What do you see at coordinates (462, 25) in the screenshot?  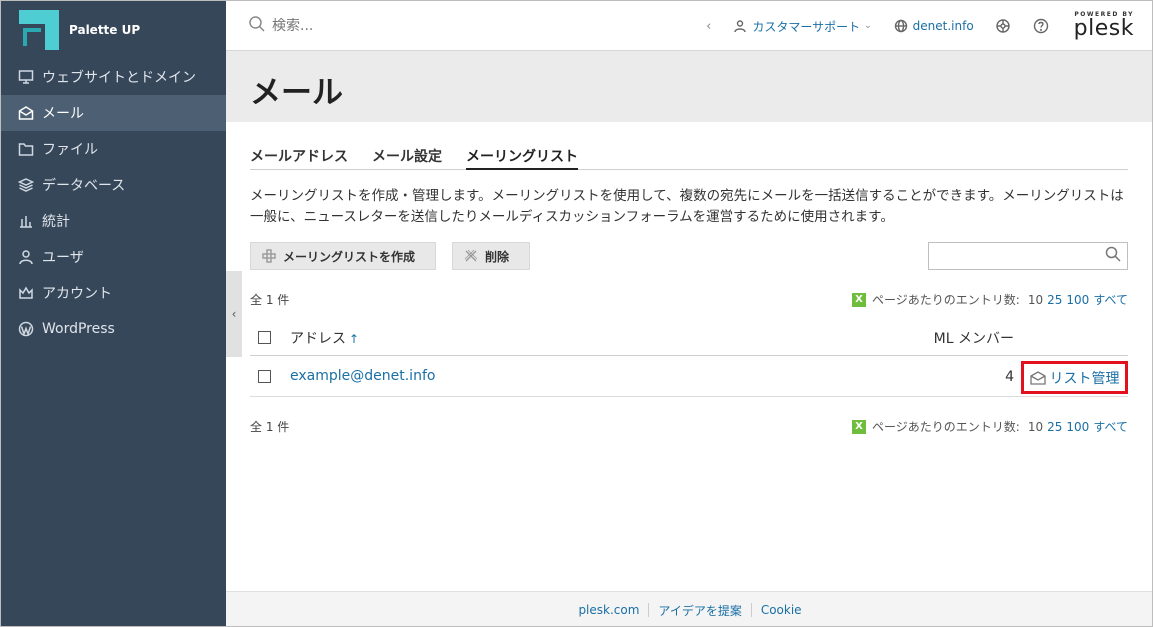 I see `search-input` at bounding box center [462, 25].